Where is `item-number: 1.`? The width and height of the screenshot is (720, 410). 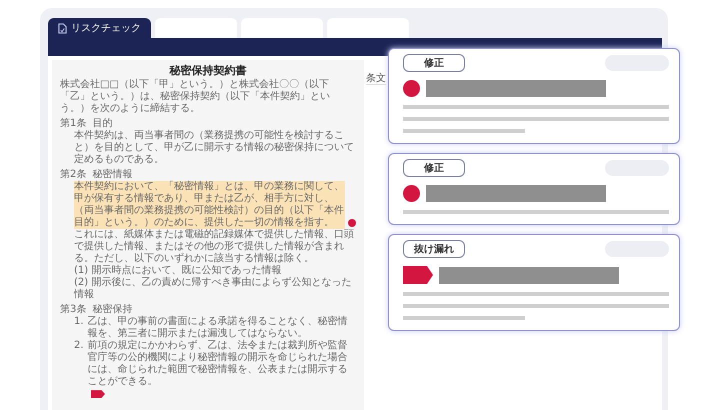 item-number: 1. is located at coordinates (79, 323).